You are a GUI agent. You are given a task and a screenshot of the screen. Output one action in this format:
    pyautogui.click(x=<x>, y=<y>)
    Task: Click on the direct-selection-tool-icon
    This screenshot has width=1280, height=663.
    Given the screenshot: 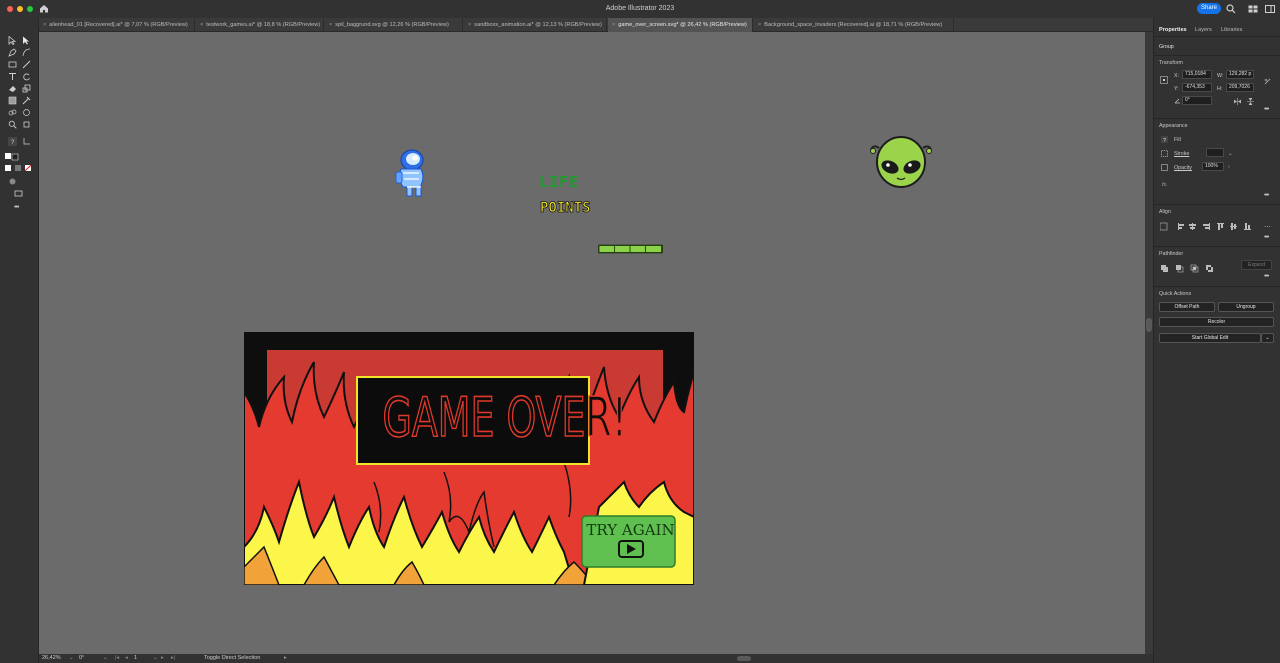 What is the action you would take?
    pyautogui.click(x=26, y=40)
    